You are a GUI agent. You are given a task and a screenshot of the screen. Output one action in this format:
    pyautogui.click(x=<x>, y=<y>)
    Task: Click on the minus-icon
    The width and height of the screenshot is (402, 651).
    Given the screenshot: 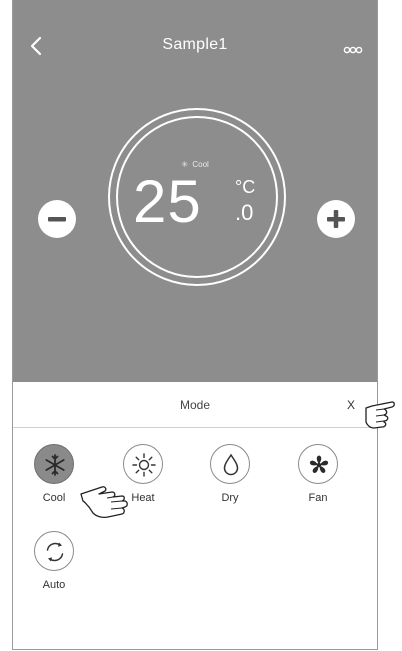 What is the action you would take?
    pyautogui.click(x=57, y=219)
    